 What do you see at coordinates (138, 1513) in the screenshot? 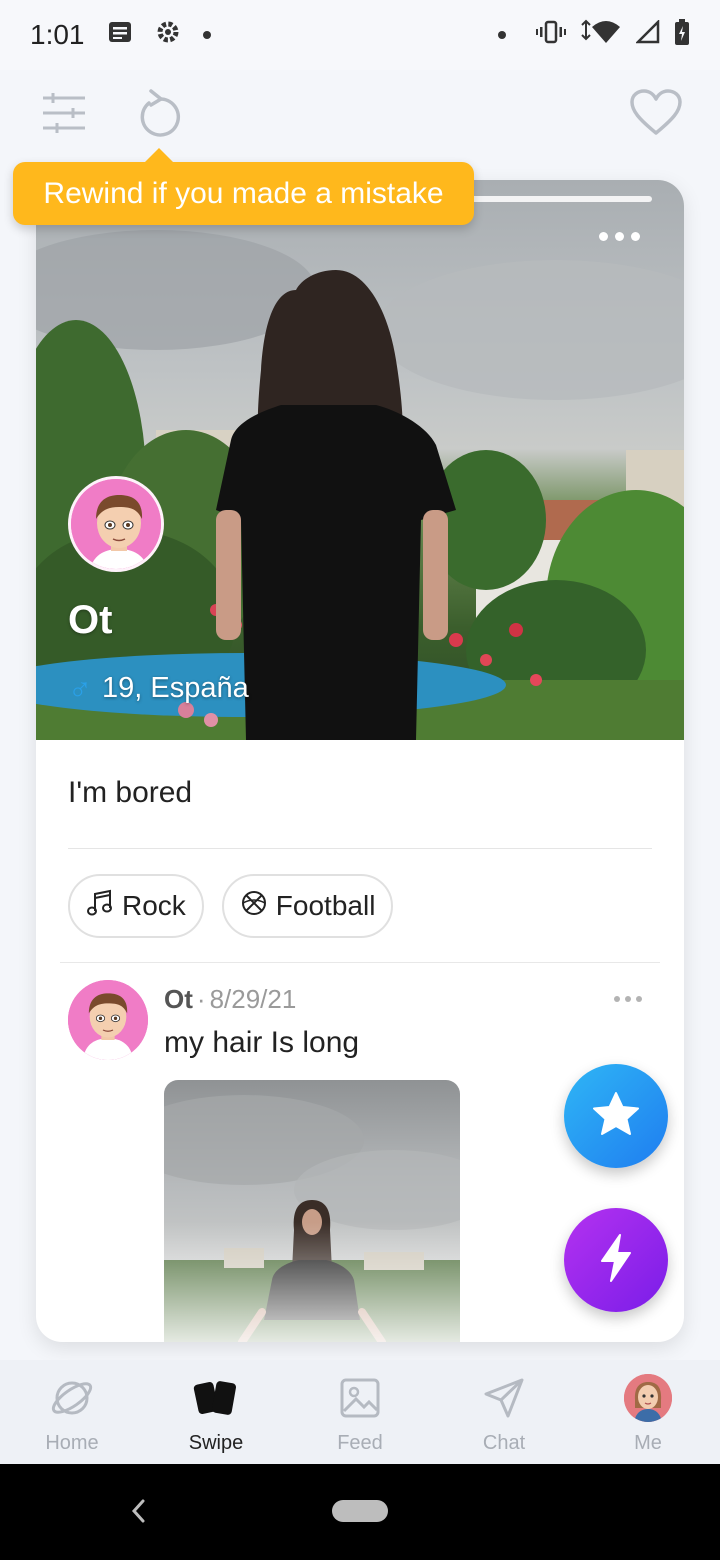
I see `back-icon` at bounding box center [138, 1513].